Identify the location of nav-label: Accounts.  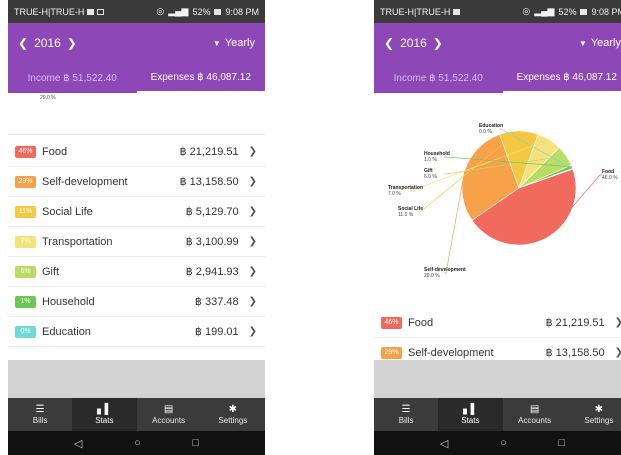
(169, 420).